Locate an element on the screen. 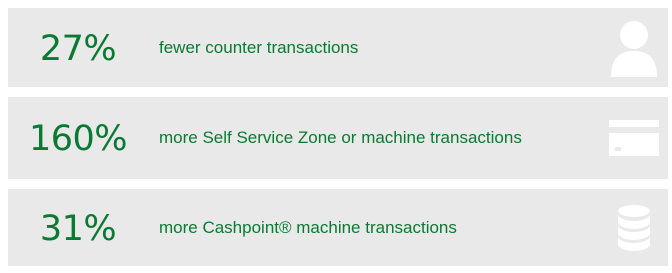 This screenshot has height=273, width=672. stat-description: more Cashpoint® machine transactions is located at coordinates (308, 227).